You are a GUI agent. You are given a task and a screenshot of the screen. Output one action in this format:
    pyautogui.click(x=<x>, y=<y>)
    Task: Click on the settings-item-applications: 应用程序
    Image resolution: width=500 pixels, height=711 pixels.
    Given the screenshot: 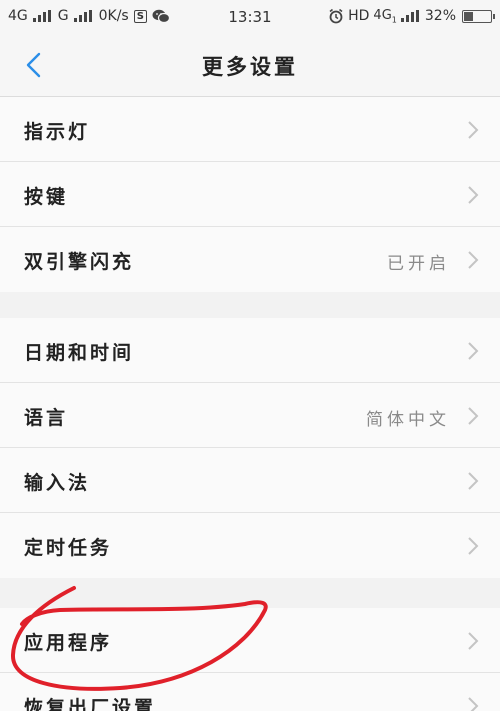 What is the action you would take?
    pyautogui.click(x=250, y=640)
    